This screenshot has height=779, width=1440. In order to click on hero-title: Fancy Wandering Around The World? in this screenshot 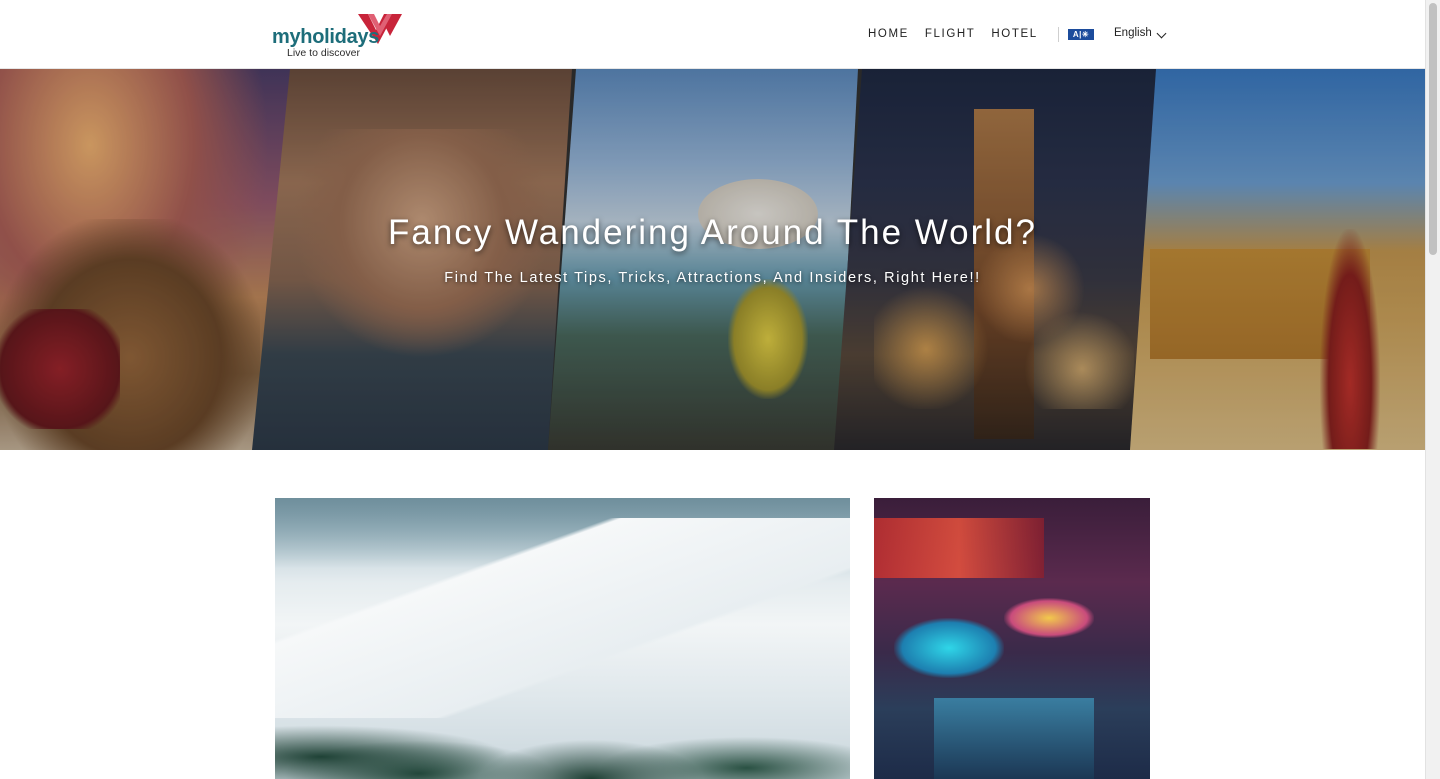, I will do `click(712, 232)`.